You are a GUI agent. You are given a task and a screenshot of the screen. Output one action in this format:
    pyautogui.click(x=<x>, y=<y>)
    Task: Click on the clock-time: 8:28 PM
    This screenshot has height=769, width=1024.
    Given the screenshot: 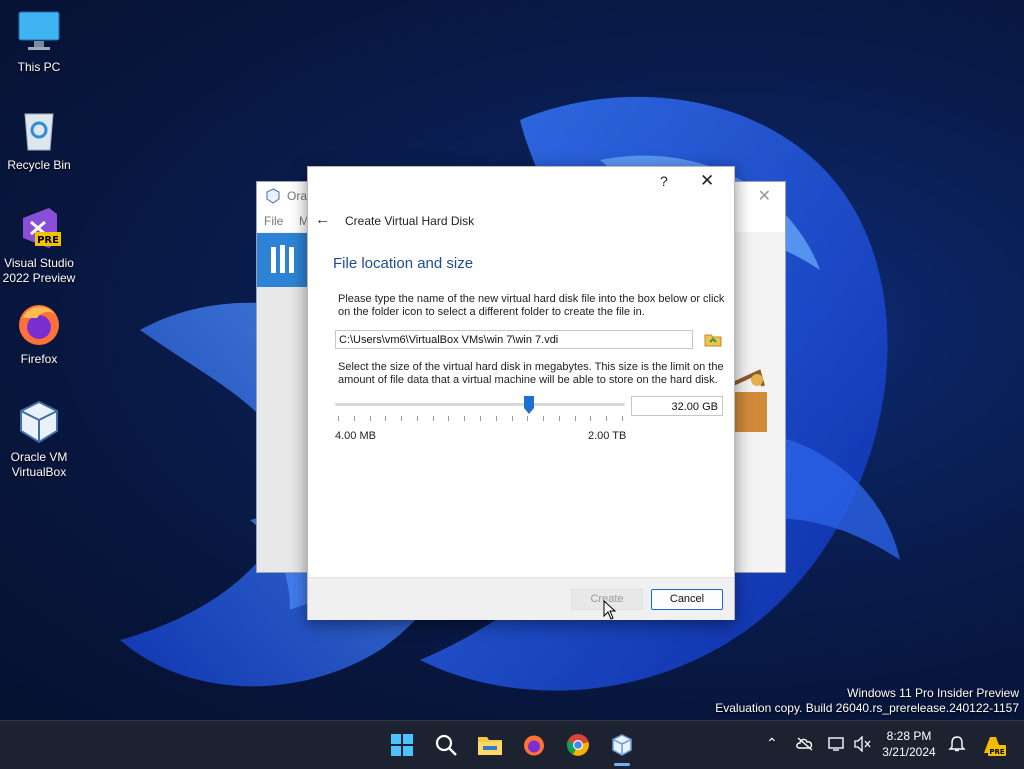 What is the action you would take?
    pyautogui.click(x=909, y=736)
    